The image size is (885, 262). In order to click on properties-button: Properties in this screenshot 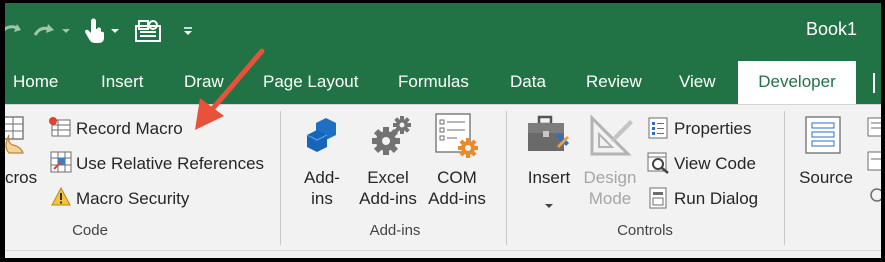, I will do `click(712, 129)`.